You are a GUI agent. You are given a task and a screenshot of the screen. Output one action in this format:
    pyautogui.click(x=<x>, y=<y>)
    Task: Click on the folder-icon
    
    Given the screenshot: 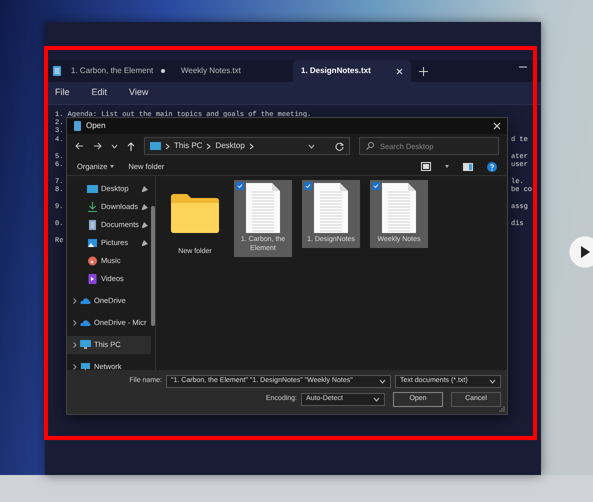 What is the action you would take?
    pyautogui.click(x=195, y=213)
    